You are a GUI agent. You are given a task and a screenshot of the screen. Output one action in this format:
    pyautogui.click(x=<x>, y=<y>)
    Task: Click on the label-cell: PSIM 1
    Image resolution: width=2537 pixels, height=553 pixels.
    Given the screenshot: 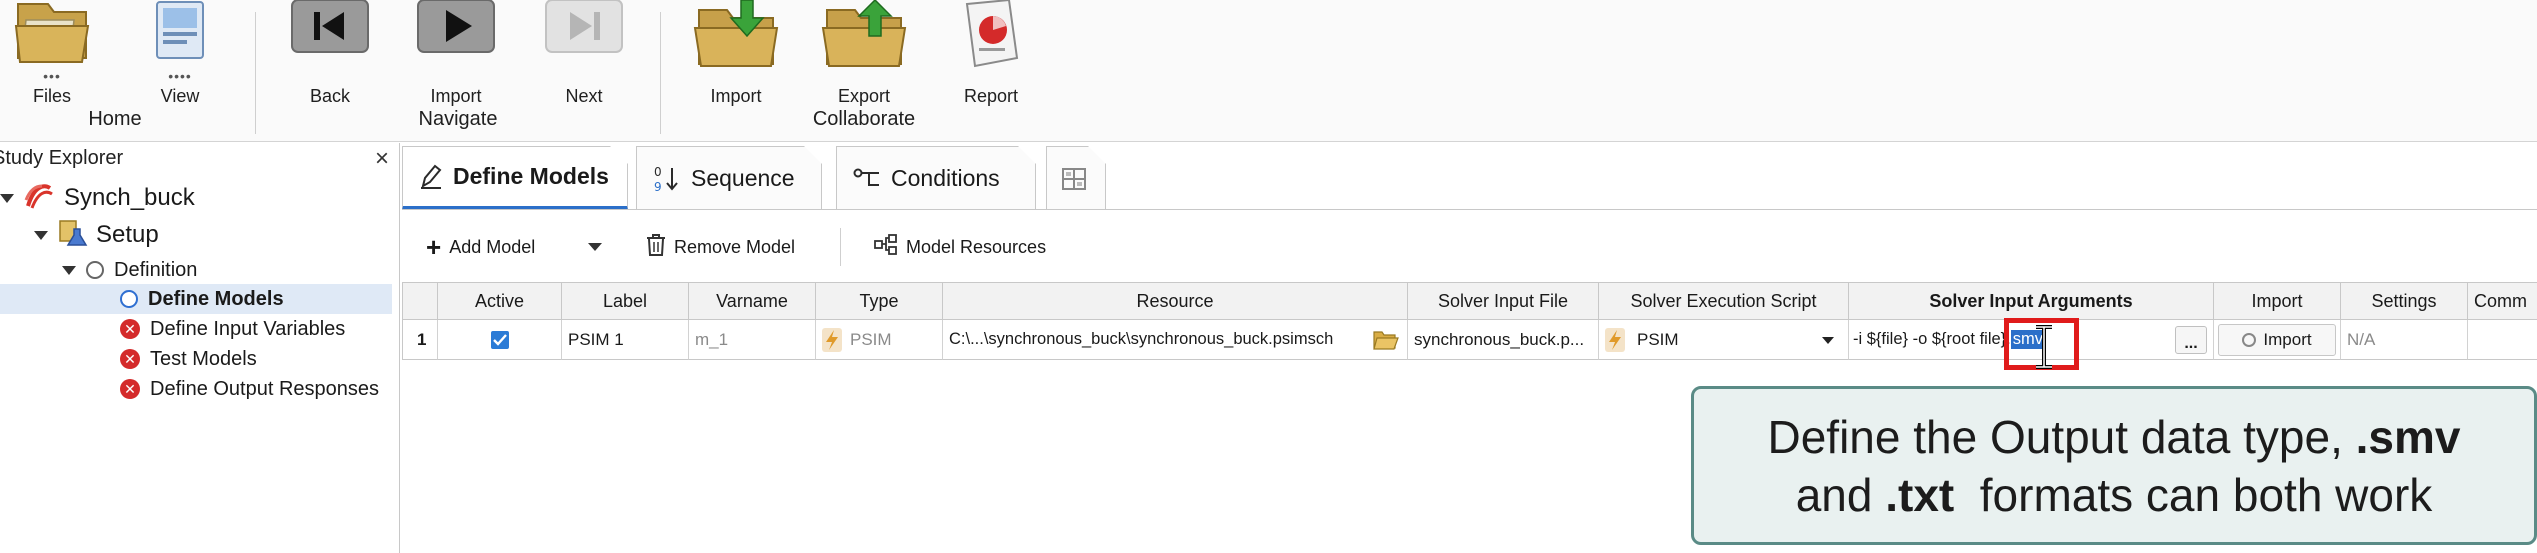 What is the action you would take?
    pyautogui.click(x=625, y=340)
    